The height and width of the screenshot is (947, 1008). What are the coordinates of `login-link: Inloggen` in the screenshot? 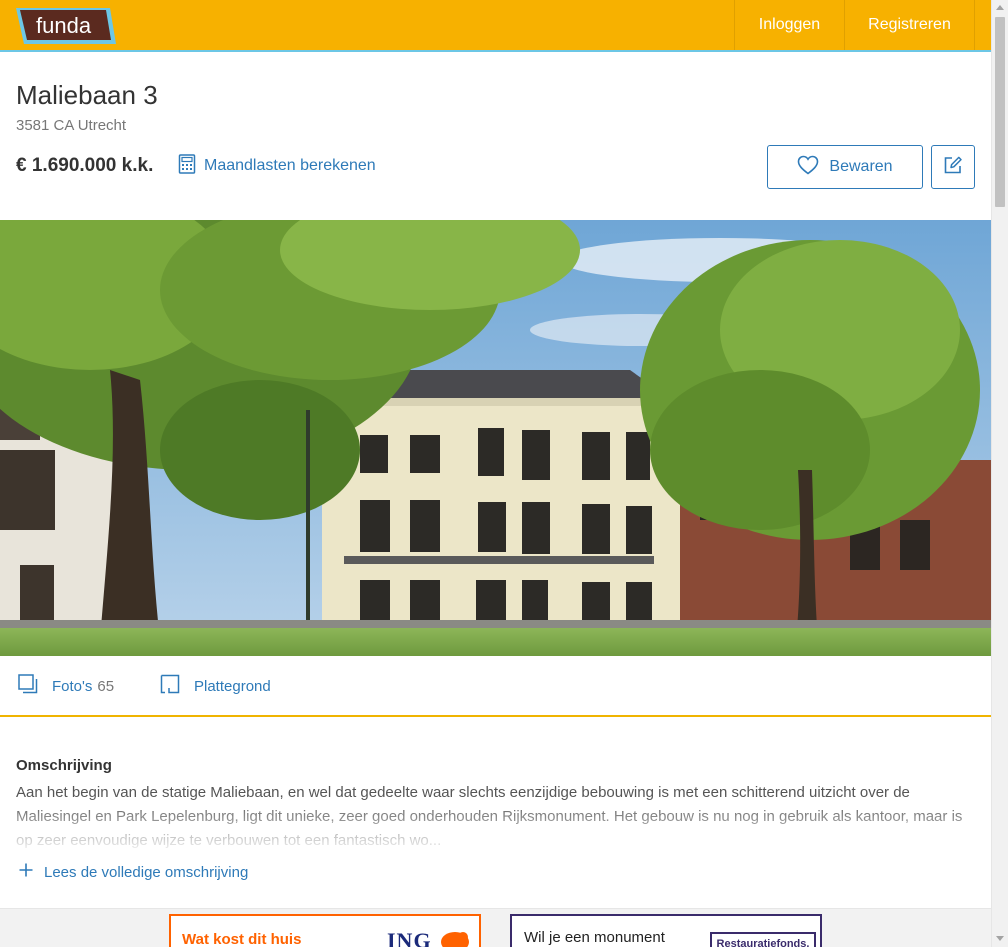 It's located at (789, 25).